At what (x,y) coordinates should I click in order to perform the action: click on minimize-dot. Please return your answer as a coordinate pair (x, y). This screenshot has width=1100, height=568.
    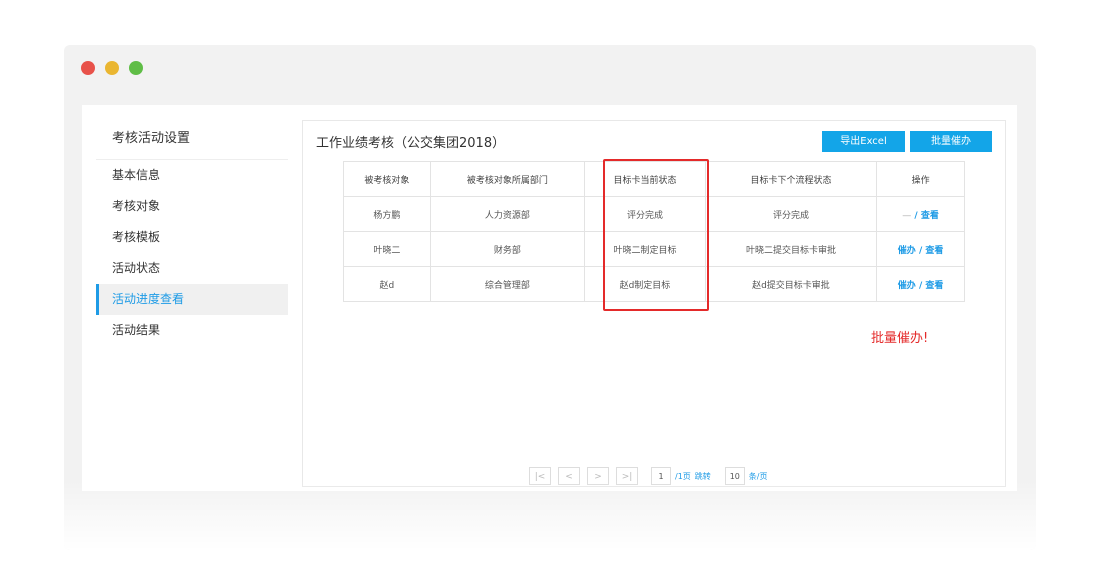
    Looking at the image, I should click on (112, 68).